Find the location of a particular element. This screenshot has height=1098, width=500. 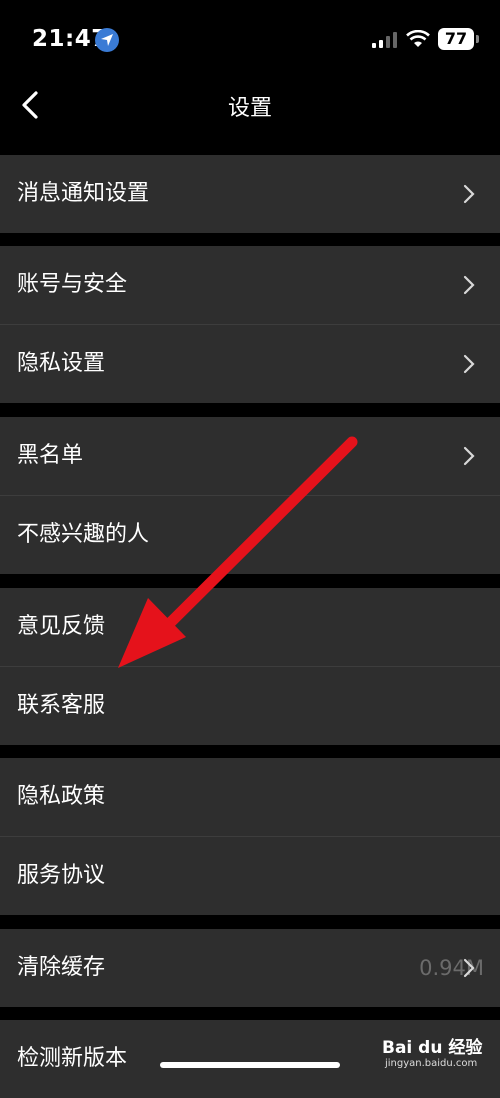

battery-indicator: 77 is located at coordinates (458, 39).